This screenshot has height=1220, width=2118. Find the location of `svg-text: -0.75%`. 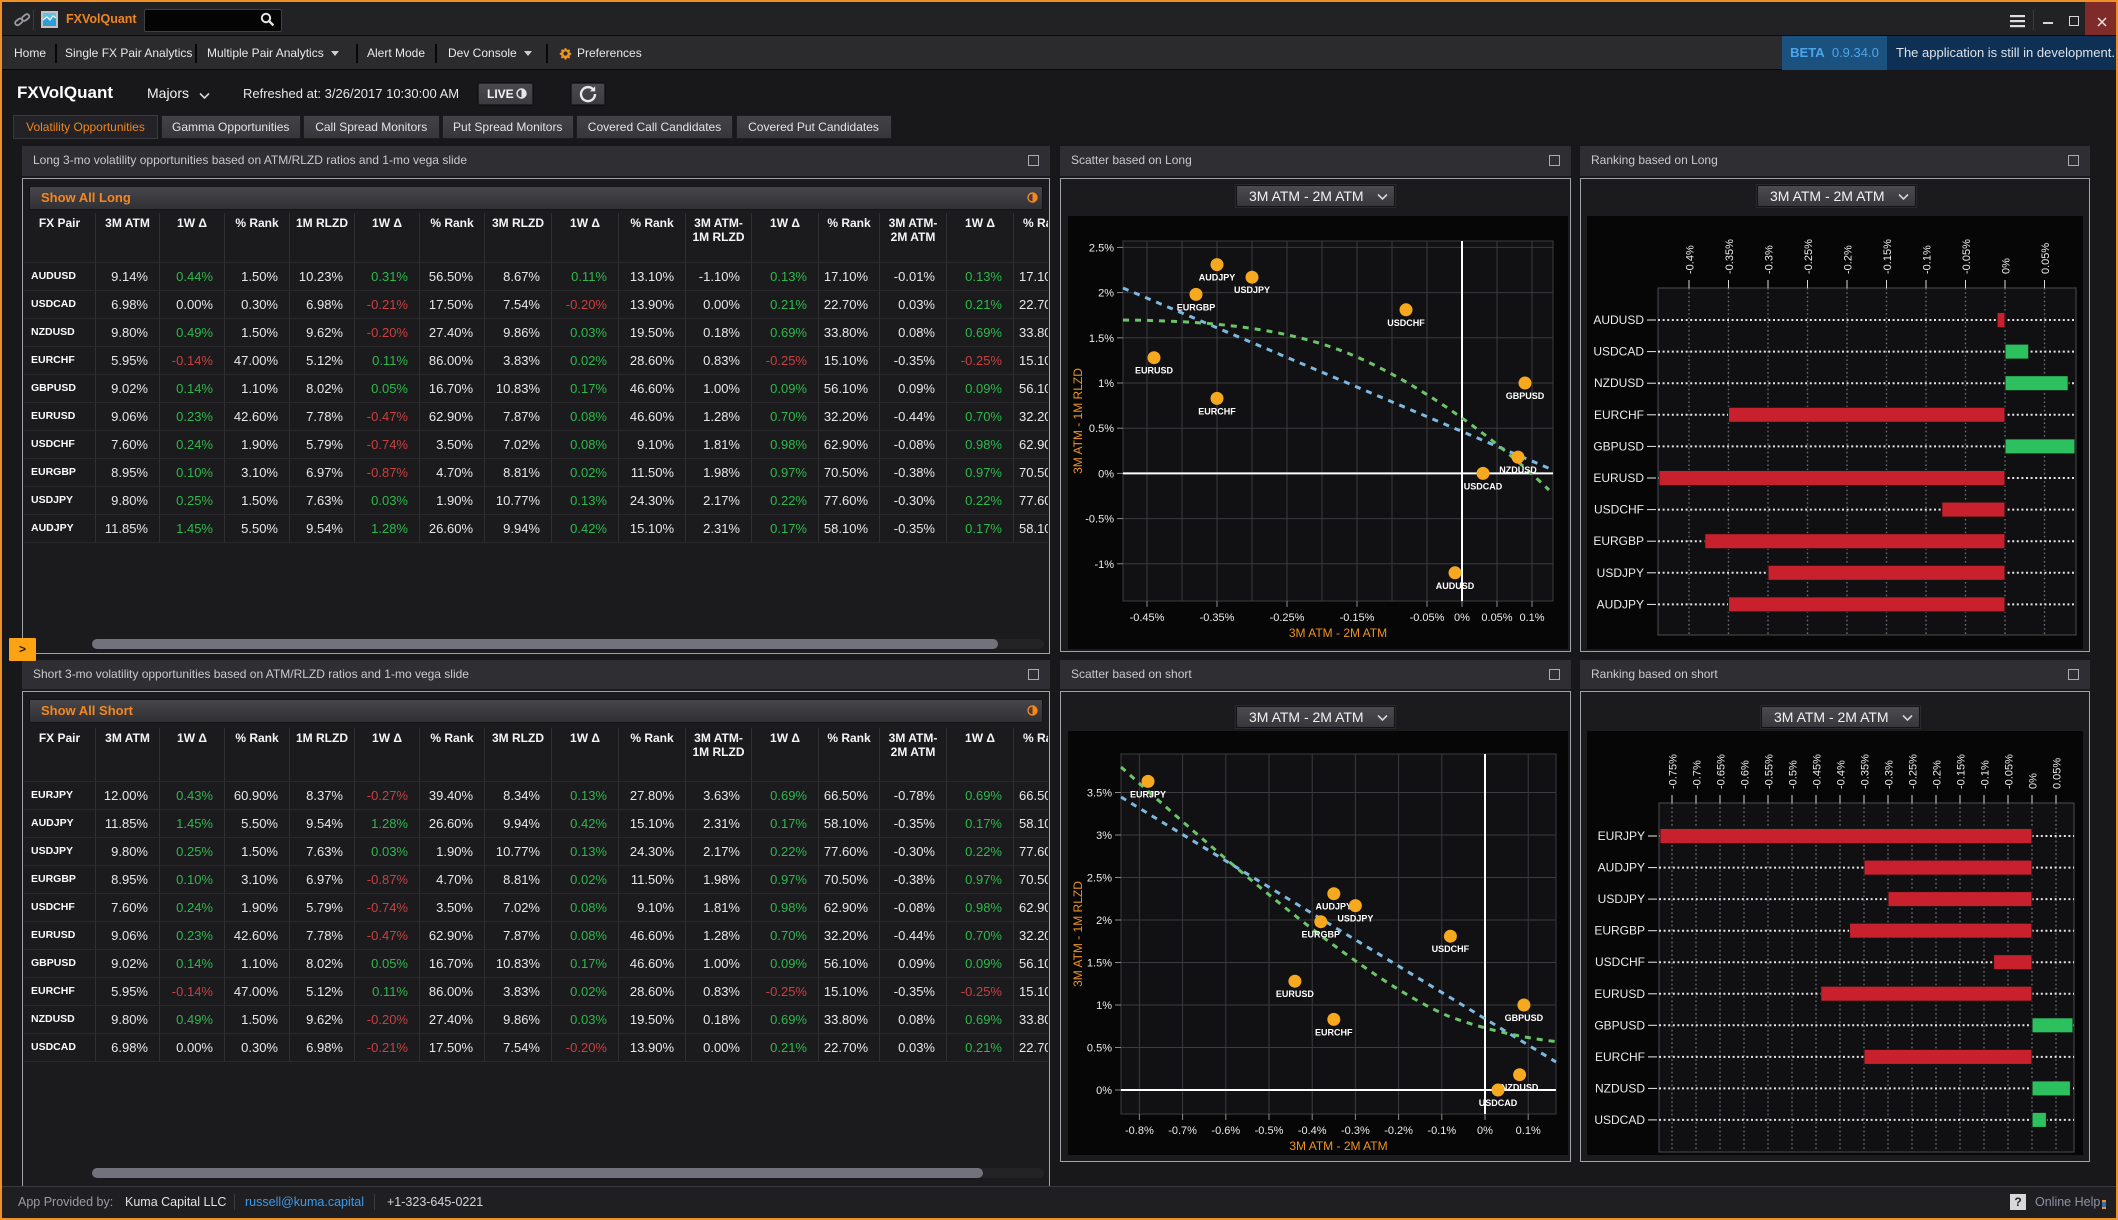

svg-text: -0.75% is located at coordinates (1674, 771).